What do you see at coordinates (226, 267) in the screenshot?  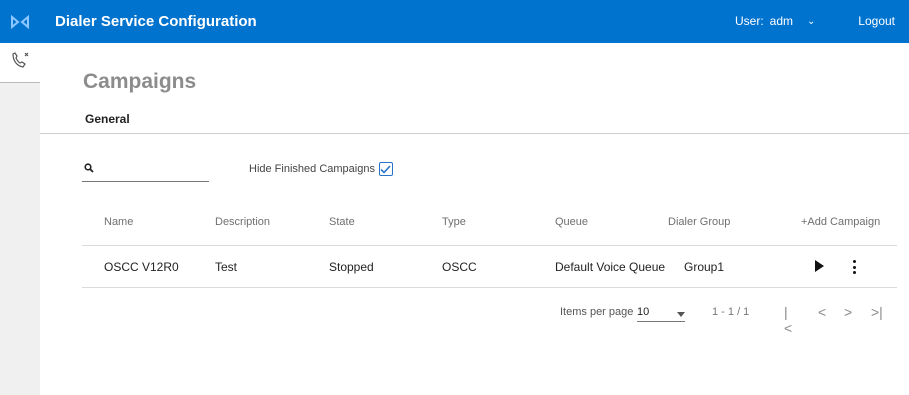 I see `cell-description: Test` at bounding box center [226, 267].